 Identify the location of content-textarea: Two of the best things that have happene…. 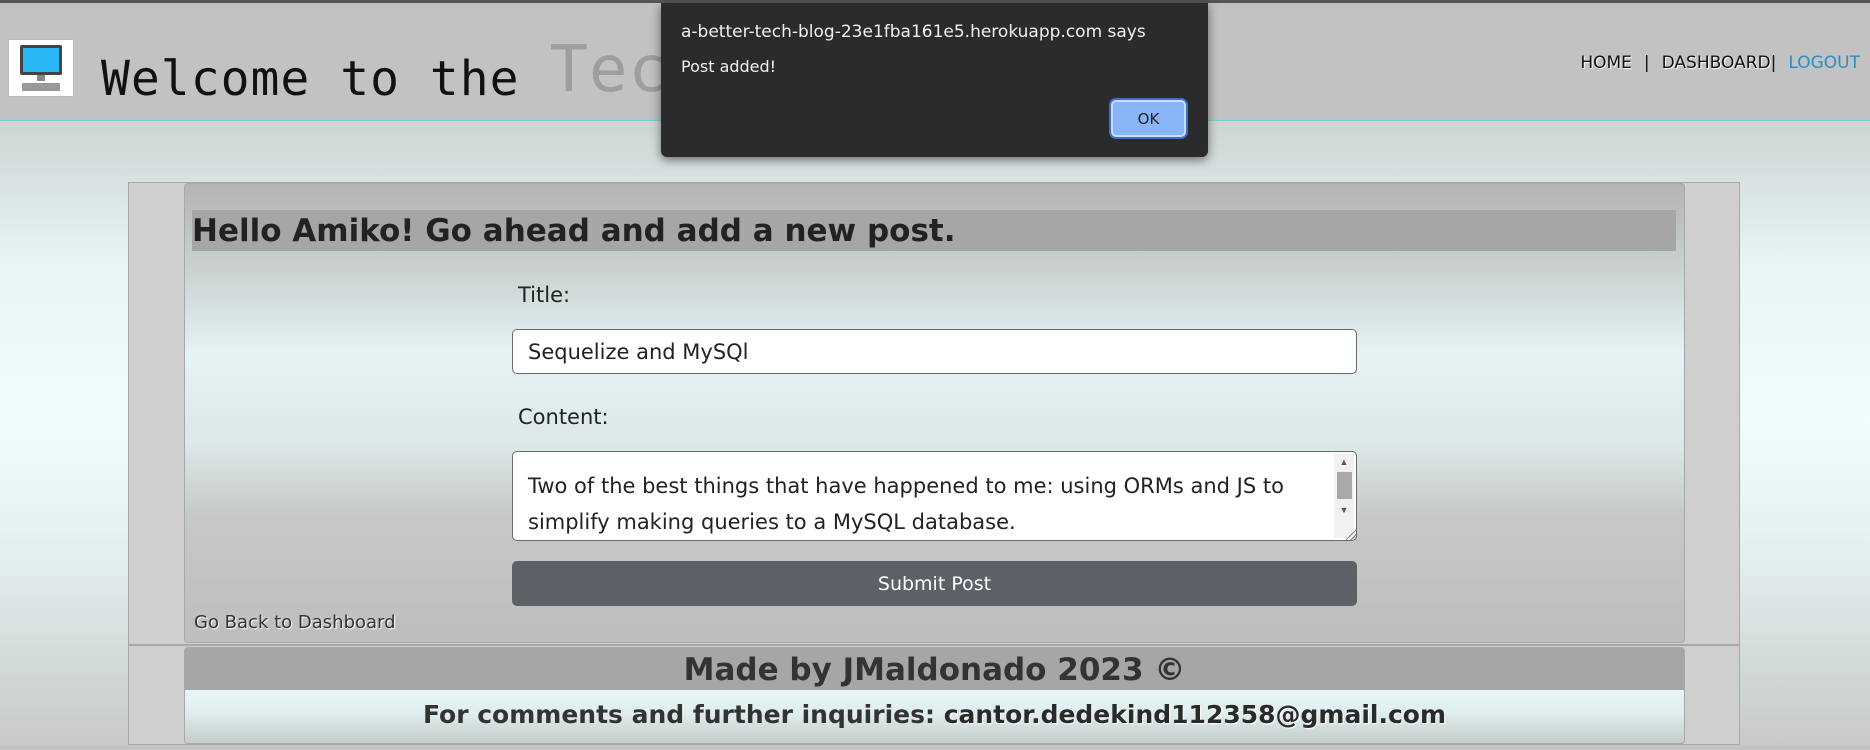
(934, 496).